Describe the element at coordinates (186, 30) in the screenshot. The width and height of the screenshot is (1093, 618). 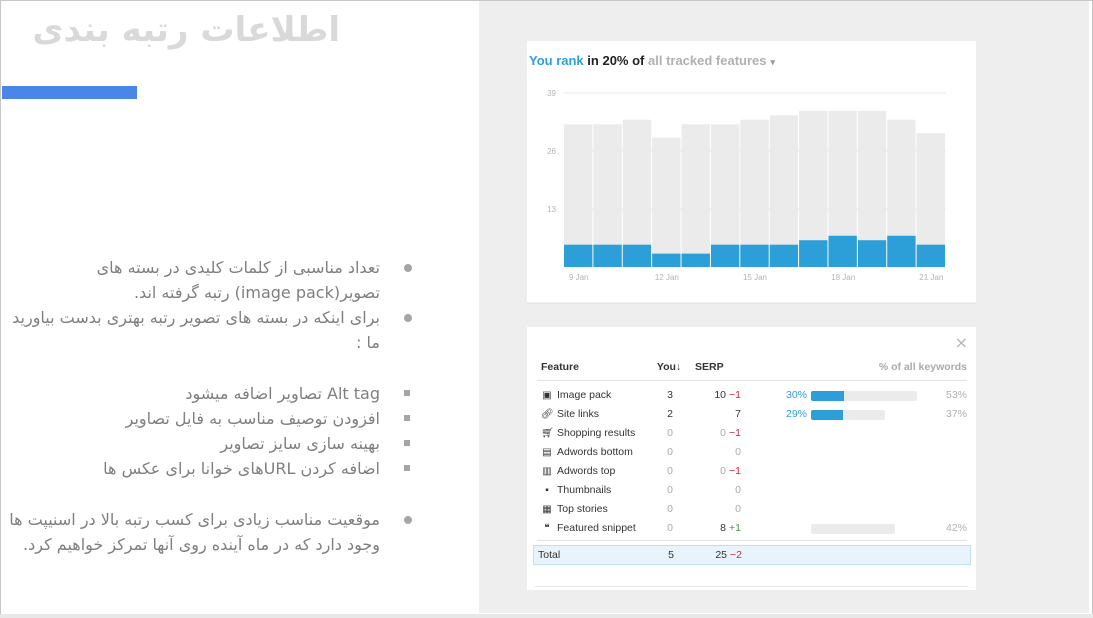
I see `slide-title: اطلاعات رتبه بندی` at that location.